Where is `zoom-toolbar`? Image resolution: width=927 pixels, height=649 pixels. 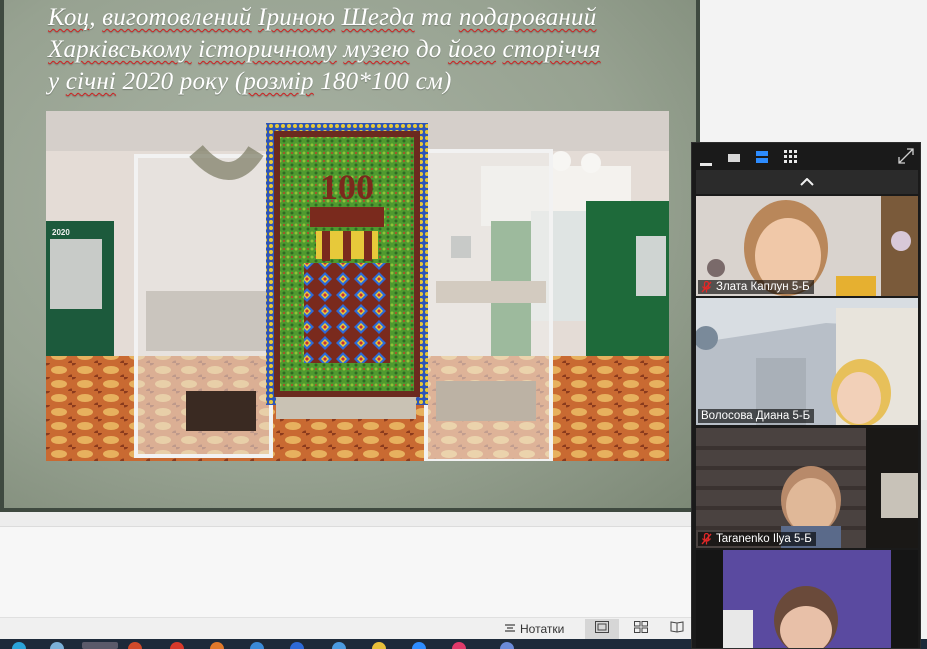
zoom-toolbar is located at coordinates (806, 156).